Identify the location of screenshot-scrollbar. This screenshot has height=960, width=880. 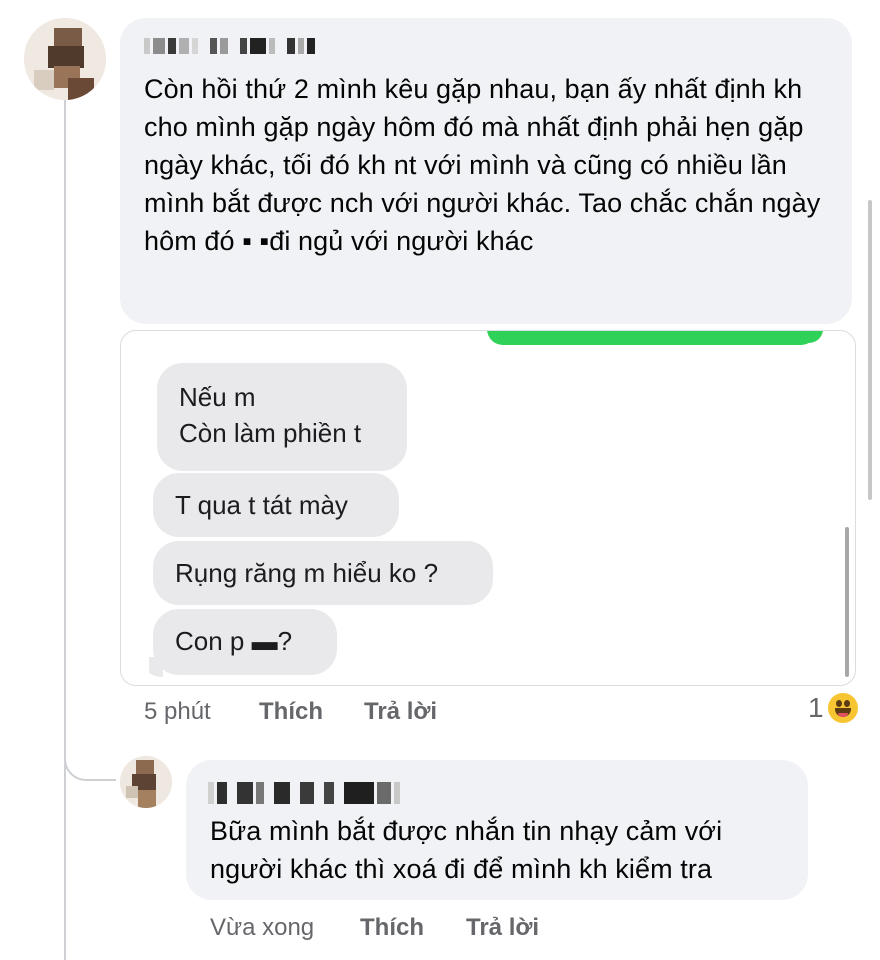
(847, 602).